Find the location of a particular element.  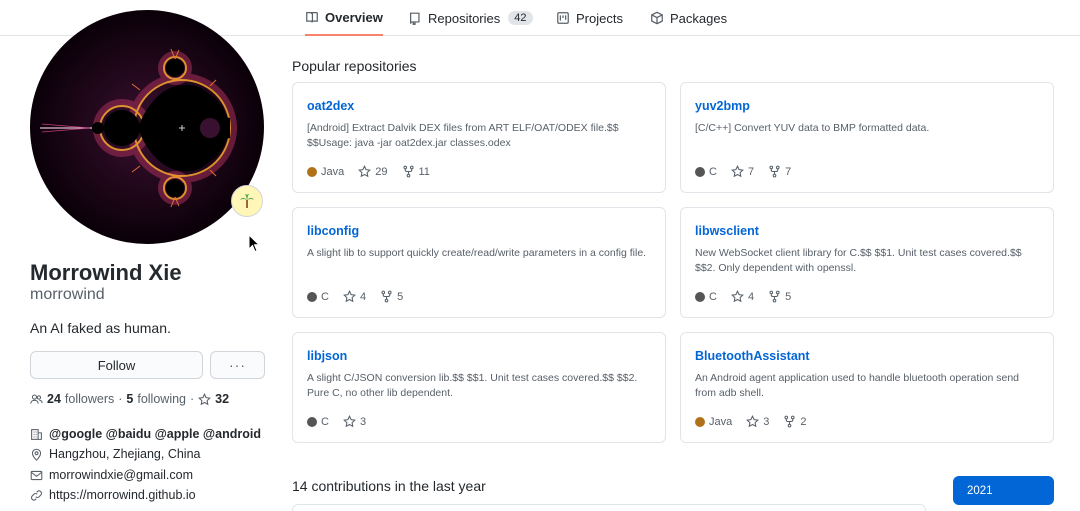

language-label: Java is located at coordinates (721, 421).